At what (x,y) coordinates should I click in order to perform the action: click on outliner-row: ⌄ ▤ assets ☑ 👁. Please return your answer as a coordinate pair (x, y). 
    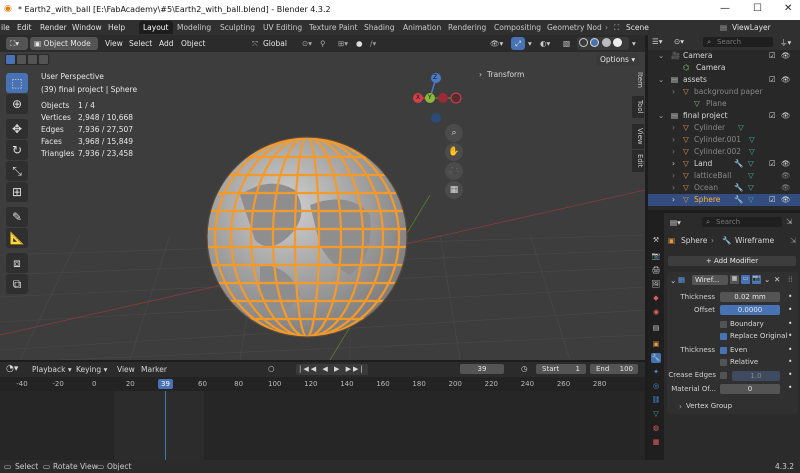
    Looking at the image, I should click on (724, 80).